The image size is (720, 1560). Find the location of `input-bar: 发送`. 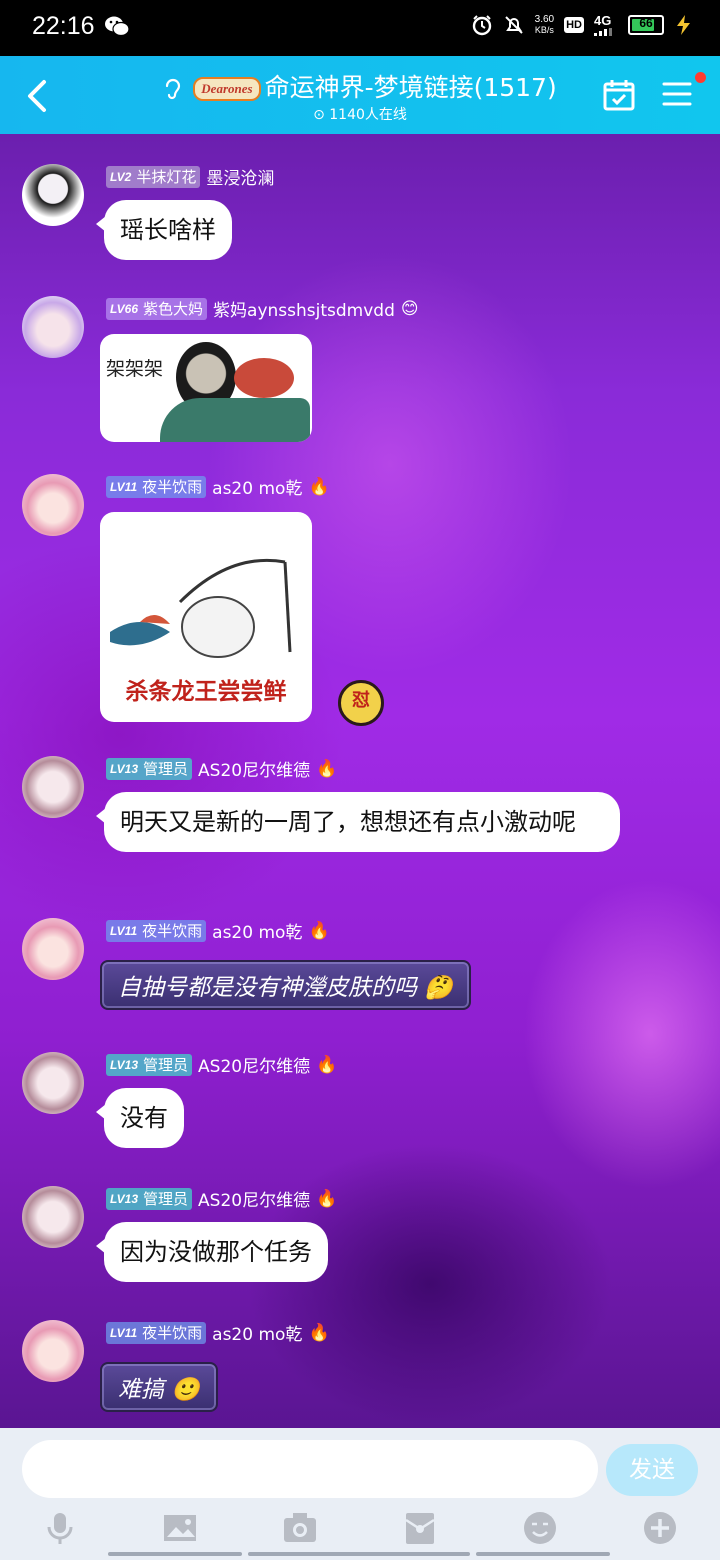

input-bar: 发送 is located at coordinates (360, 1494).